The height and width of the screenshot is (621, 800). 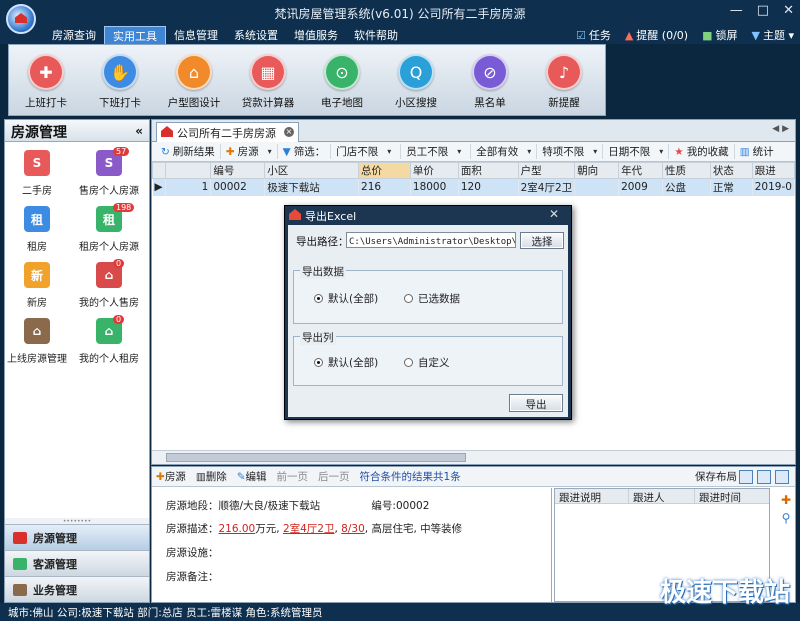 What do you see at coordinates (77, 537) in the screenshot?
I see `nav-section-0: 房源管理` at bounding box center [77, 537].